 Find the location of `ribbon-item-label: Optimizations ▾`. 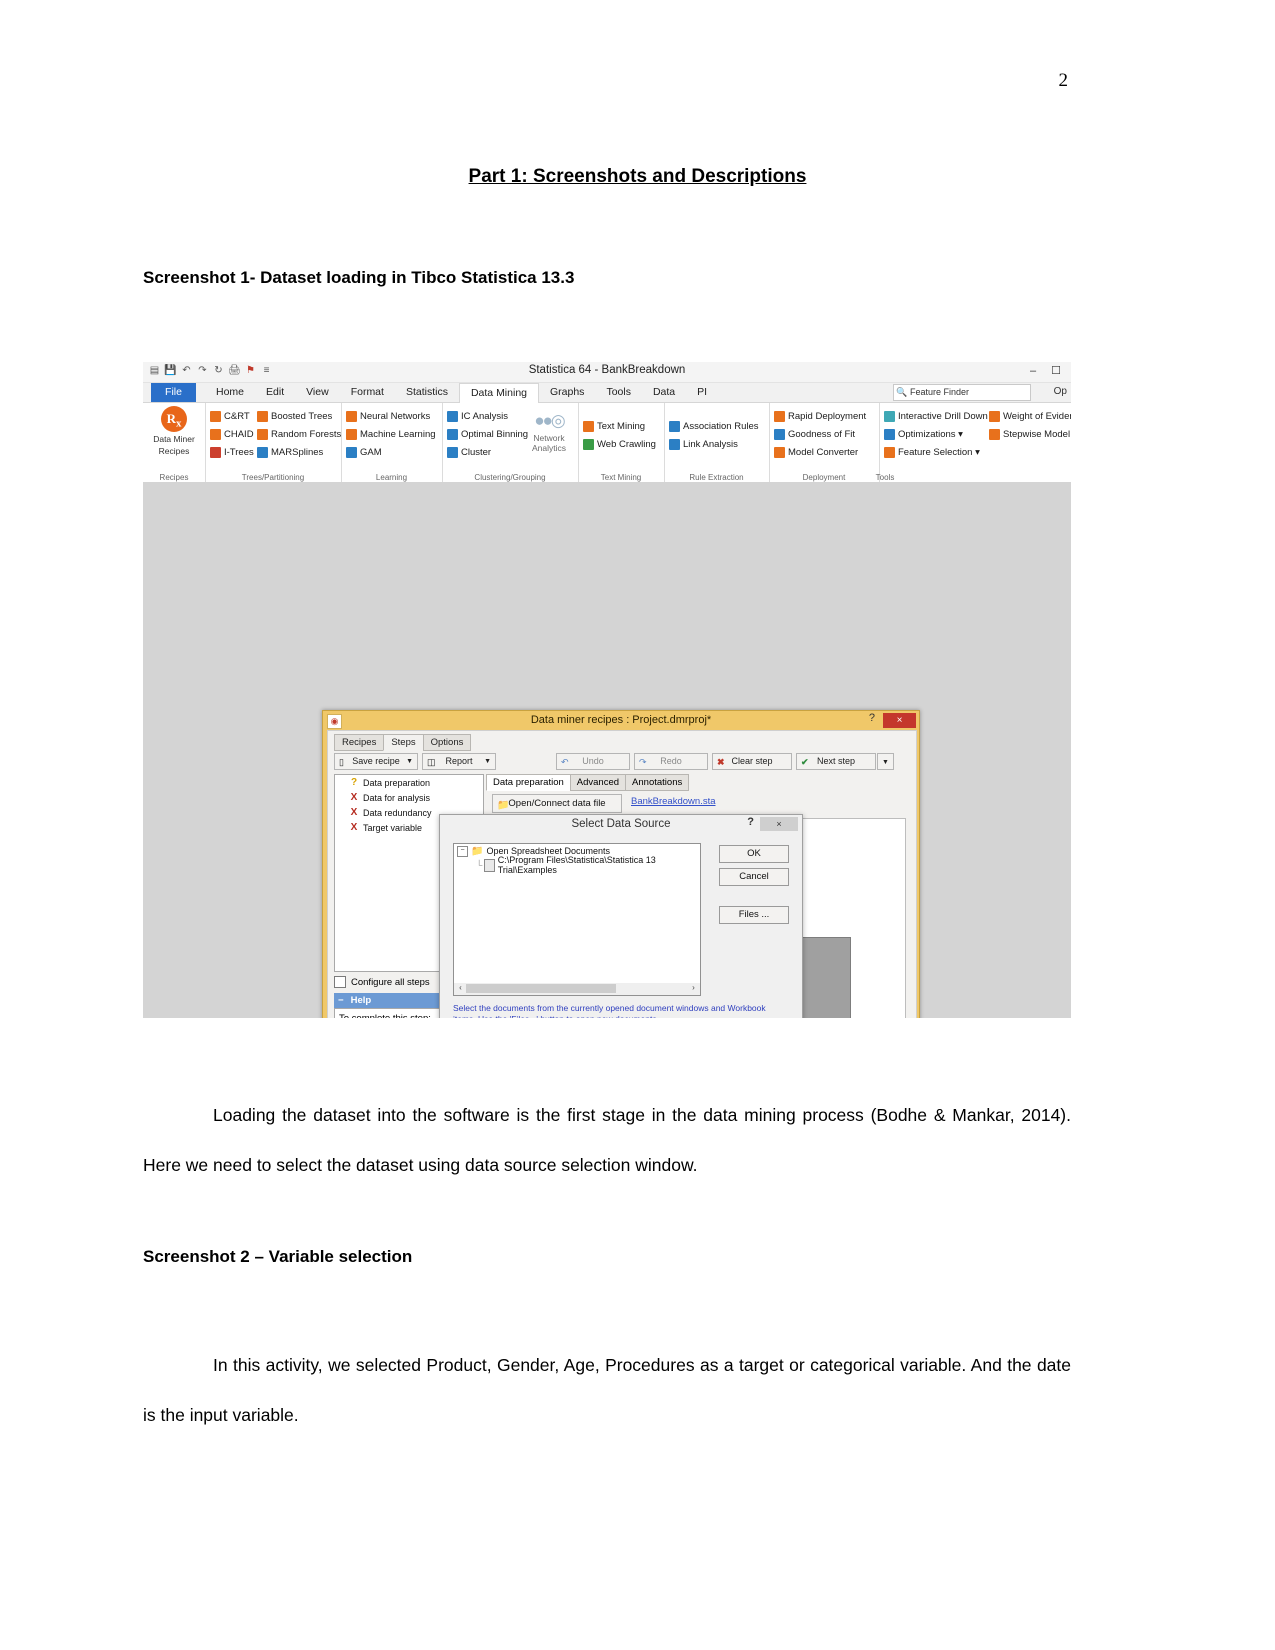

ribbon-item-label: Optimizations ▾ is located at coordinates (930, 434).